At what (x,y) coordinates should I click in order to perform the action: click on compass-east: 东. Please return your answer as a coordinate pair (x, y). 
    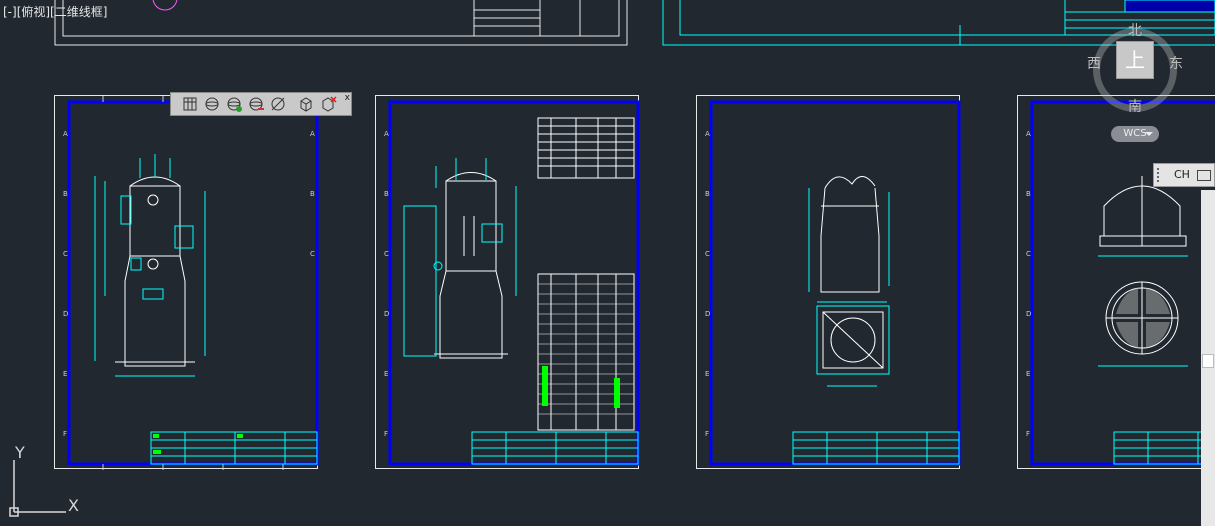
    Looking at the image, I should click on (1176, 63).